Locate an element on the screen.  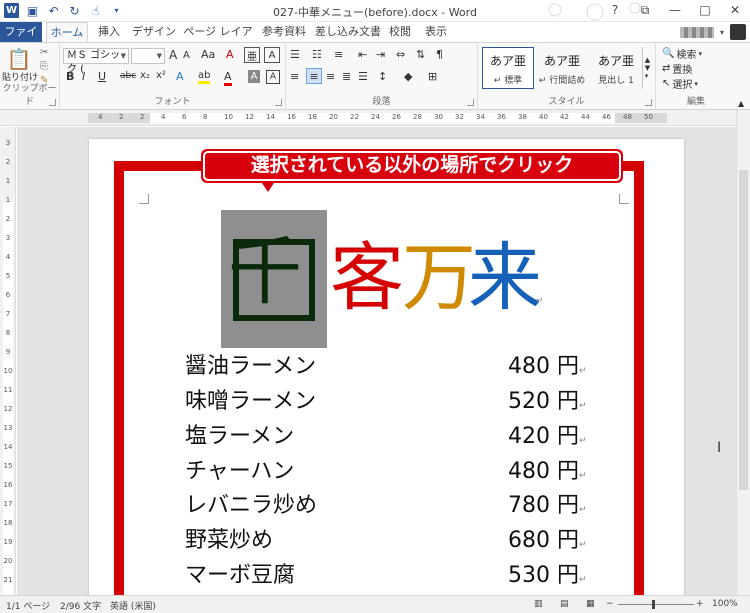
menu-item-name: チャーハン is located at coordinates (239, 472).